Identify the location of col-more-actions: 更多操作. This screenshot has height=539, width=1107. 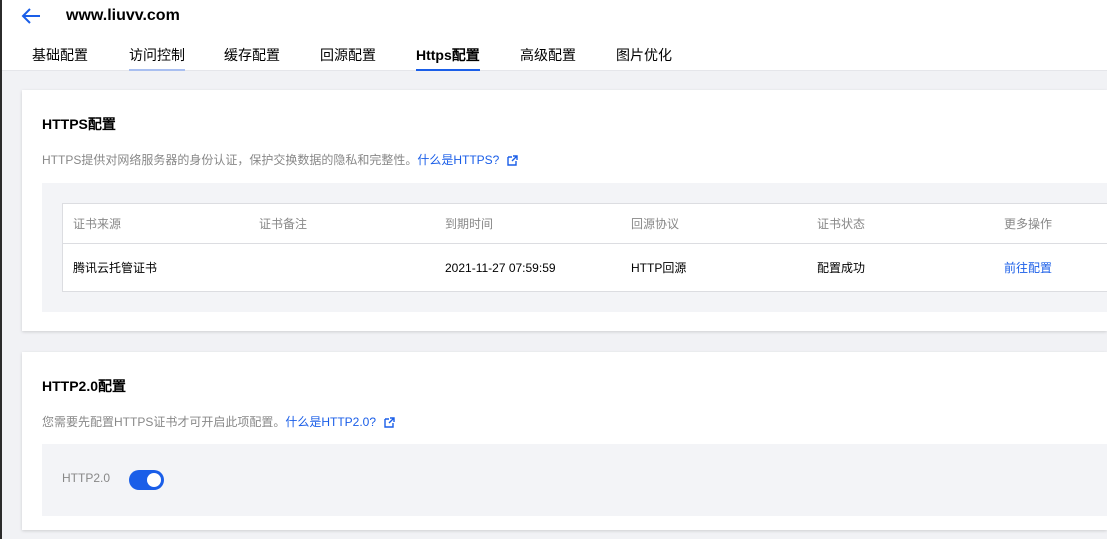
(1028, 224).